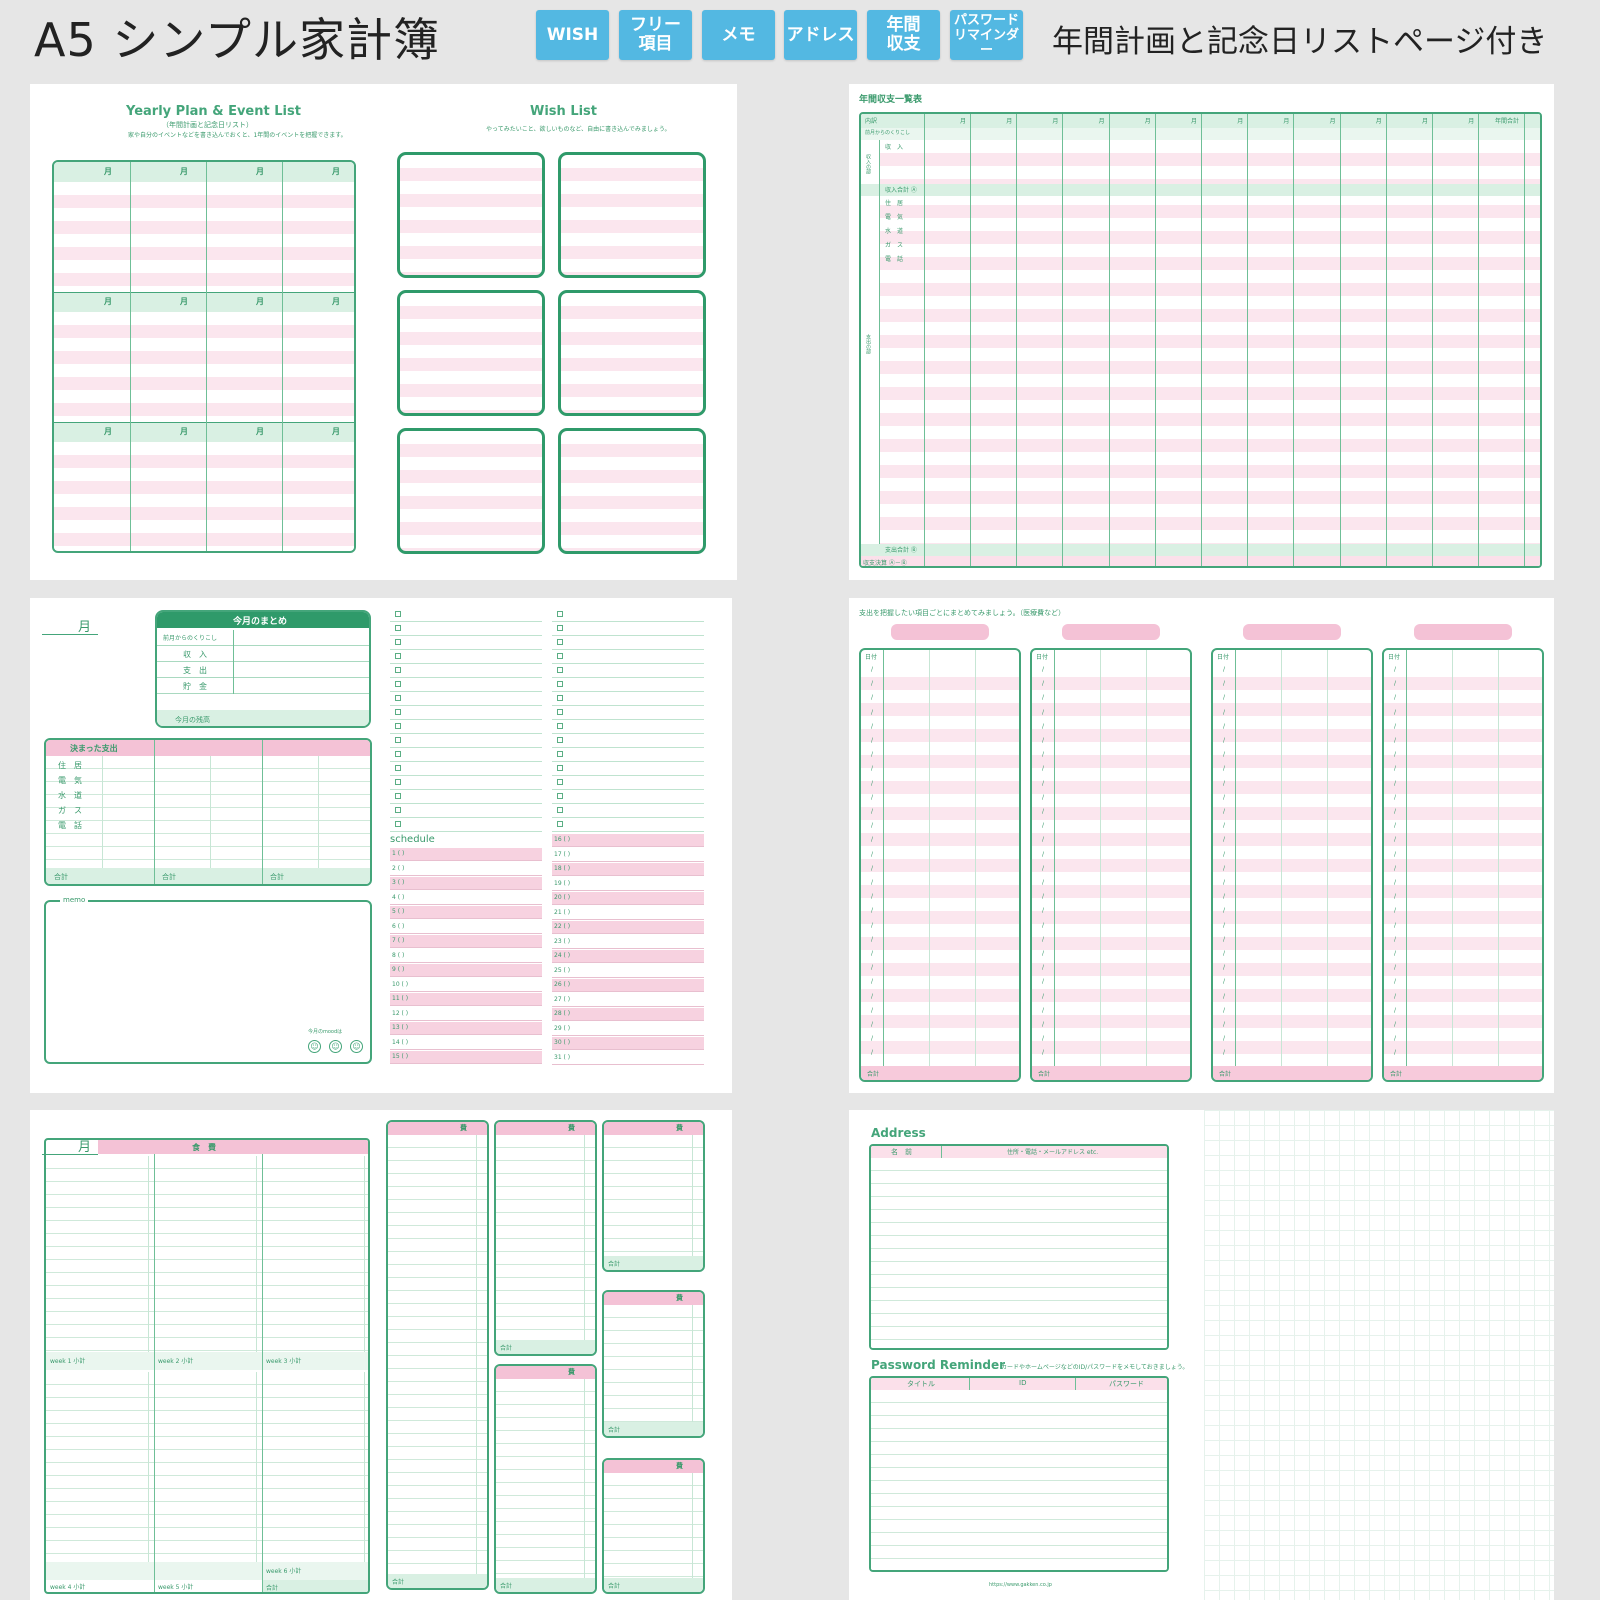  Describe the element at coordinates (871, 121) in the screenshot. I see `annual-head-left: 内訳` at that location.